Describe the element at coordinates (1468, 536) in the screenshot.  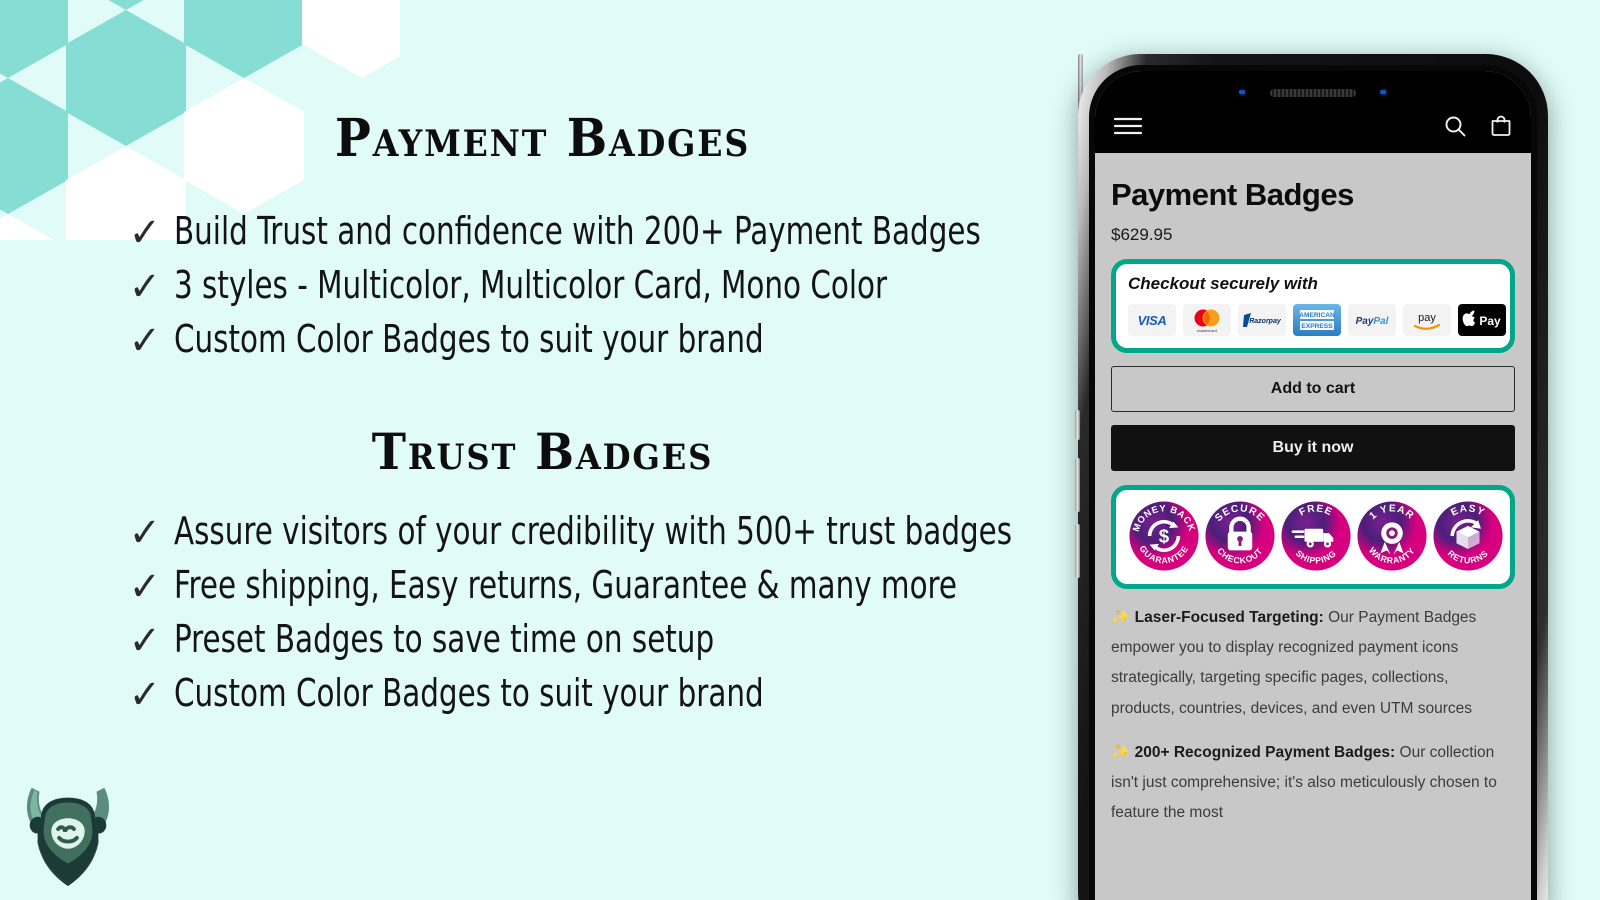
I see `trust-badge-easy-returns: EASY RETURNS` at that location.